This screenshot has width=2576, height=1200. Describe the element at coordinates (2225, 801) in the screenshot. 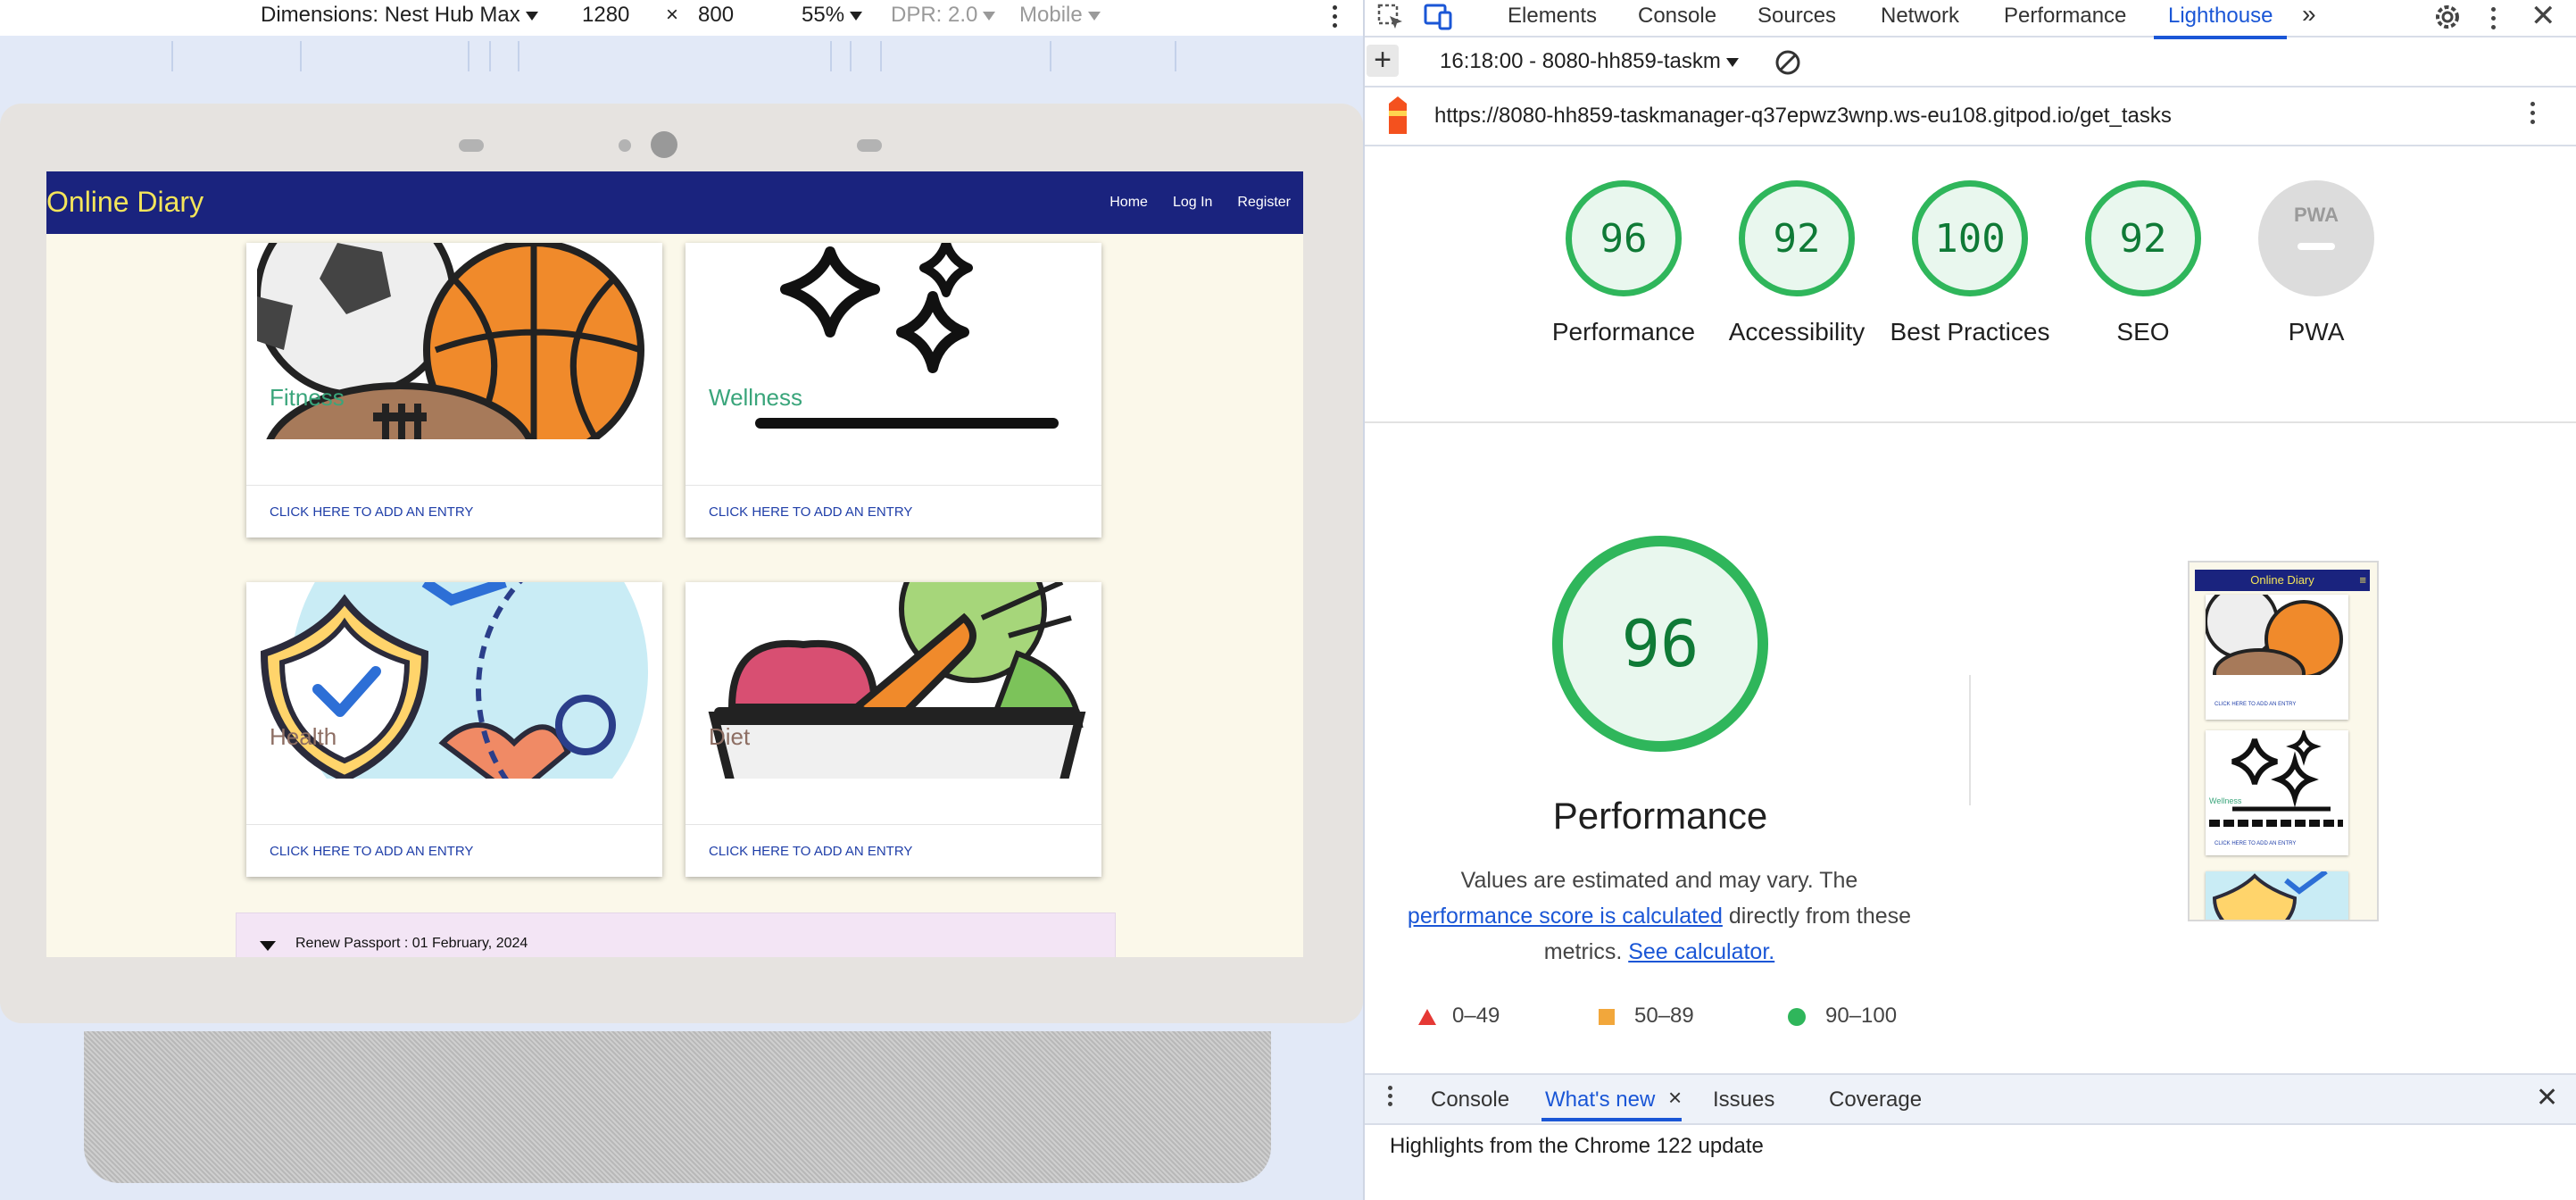

I see `thumb-card-title: Wellness` at that location.